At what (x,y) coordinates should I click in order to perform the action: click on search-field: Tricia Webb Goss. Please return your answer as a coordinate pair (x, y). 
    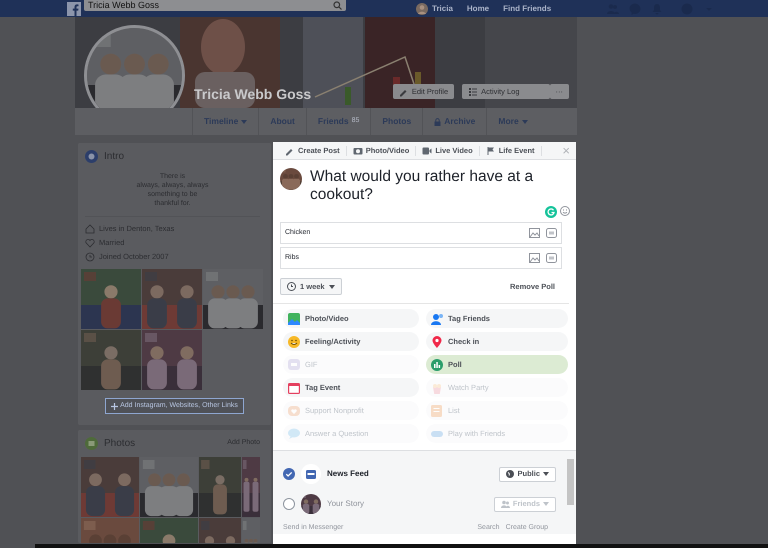
    Looking at the image, I should click on (215, 5).